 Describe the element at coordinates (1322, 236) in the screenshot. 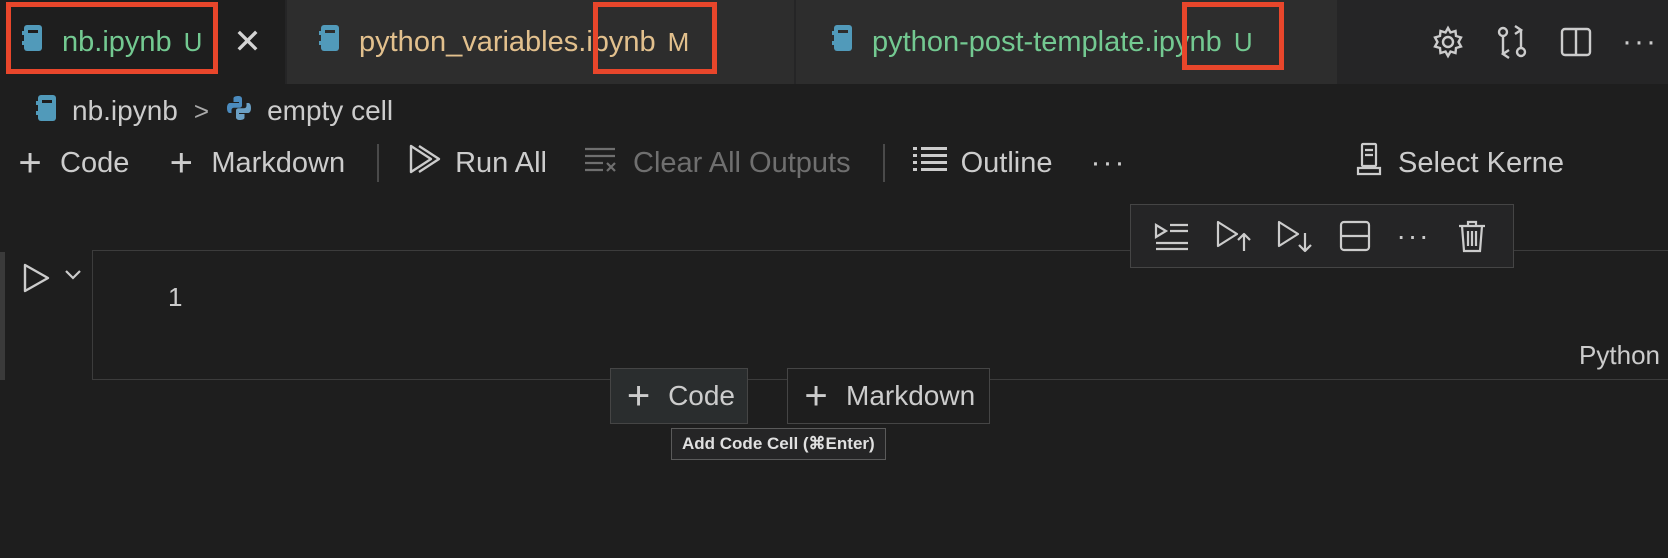

I see `cell-toolbar: ···` at that location.